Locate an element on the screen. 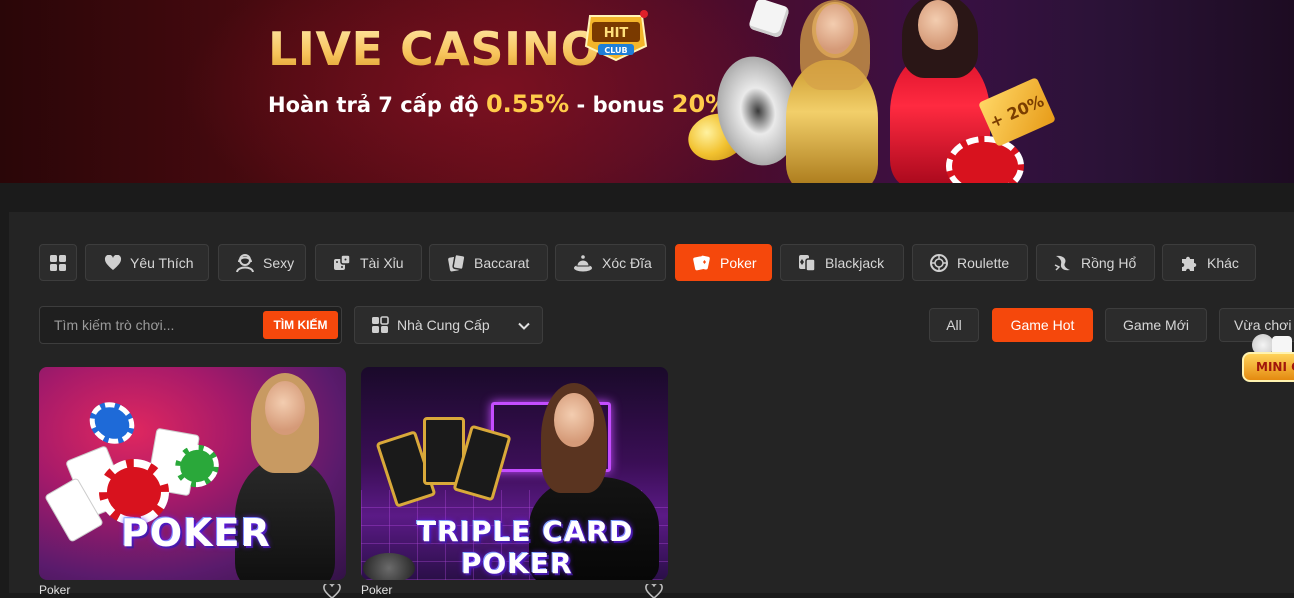  svg-text: HIT is located at coordinates (616, 33).